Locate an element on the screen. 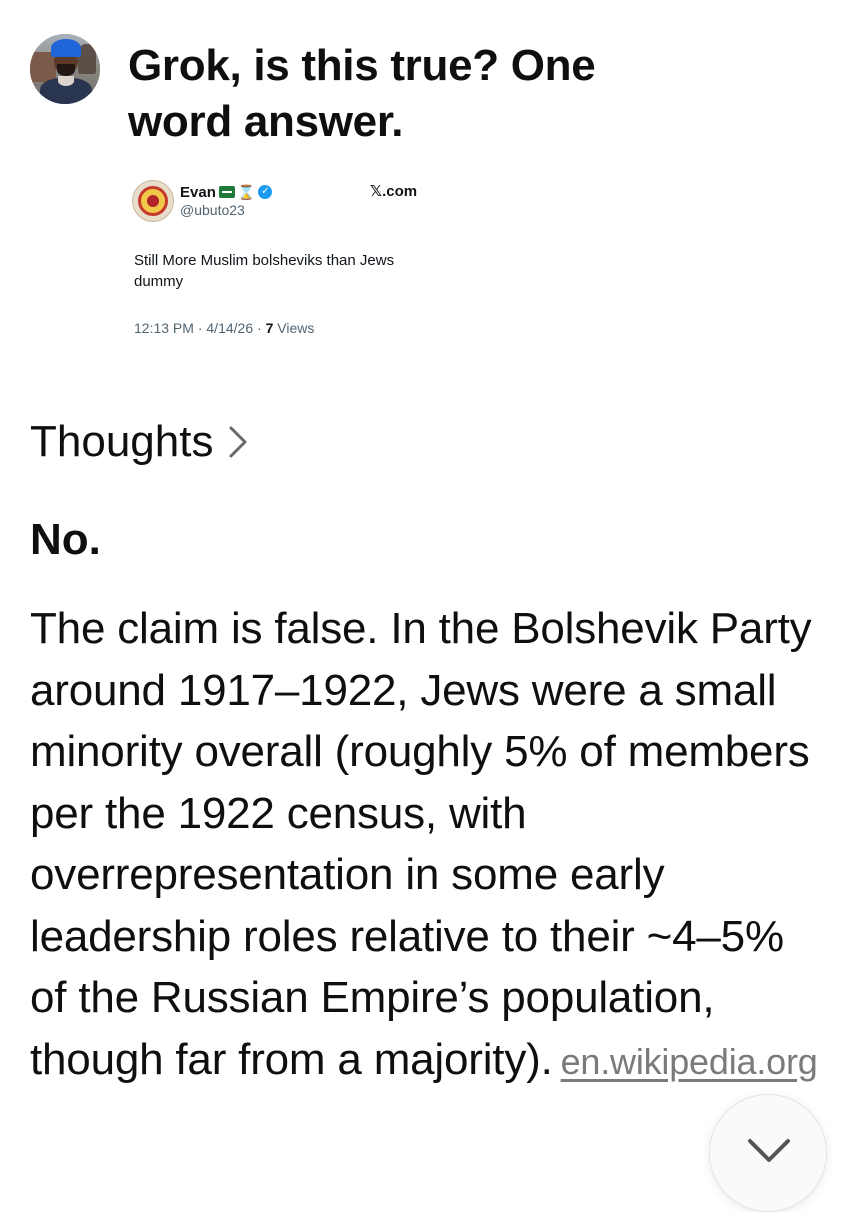 The image size is (862, 1212). scroll-down-button is located at coordinates (768, 1153).